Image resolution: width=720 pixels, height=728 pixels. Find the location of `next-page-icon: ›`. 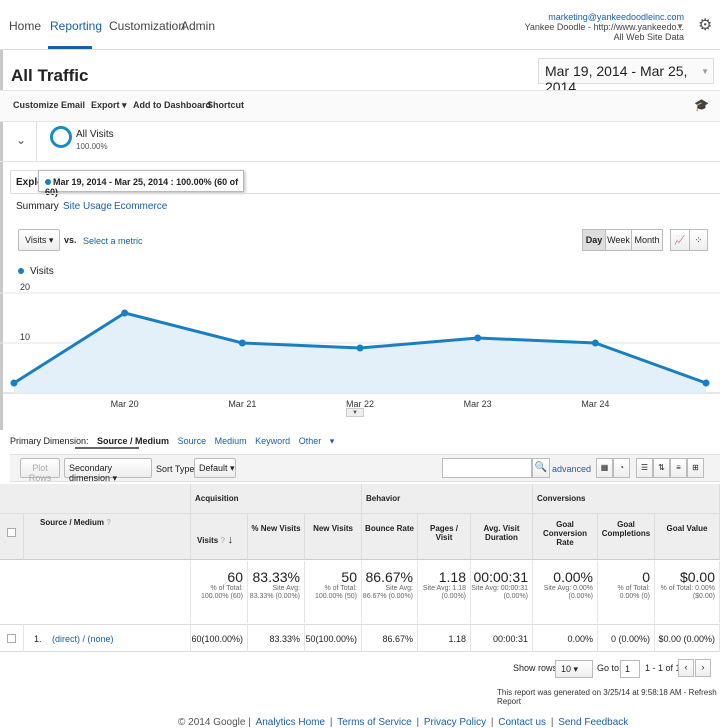

next-page-icon: › is located at coordinates (703, 668).